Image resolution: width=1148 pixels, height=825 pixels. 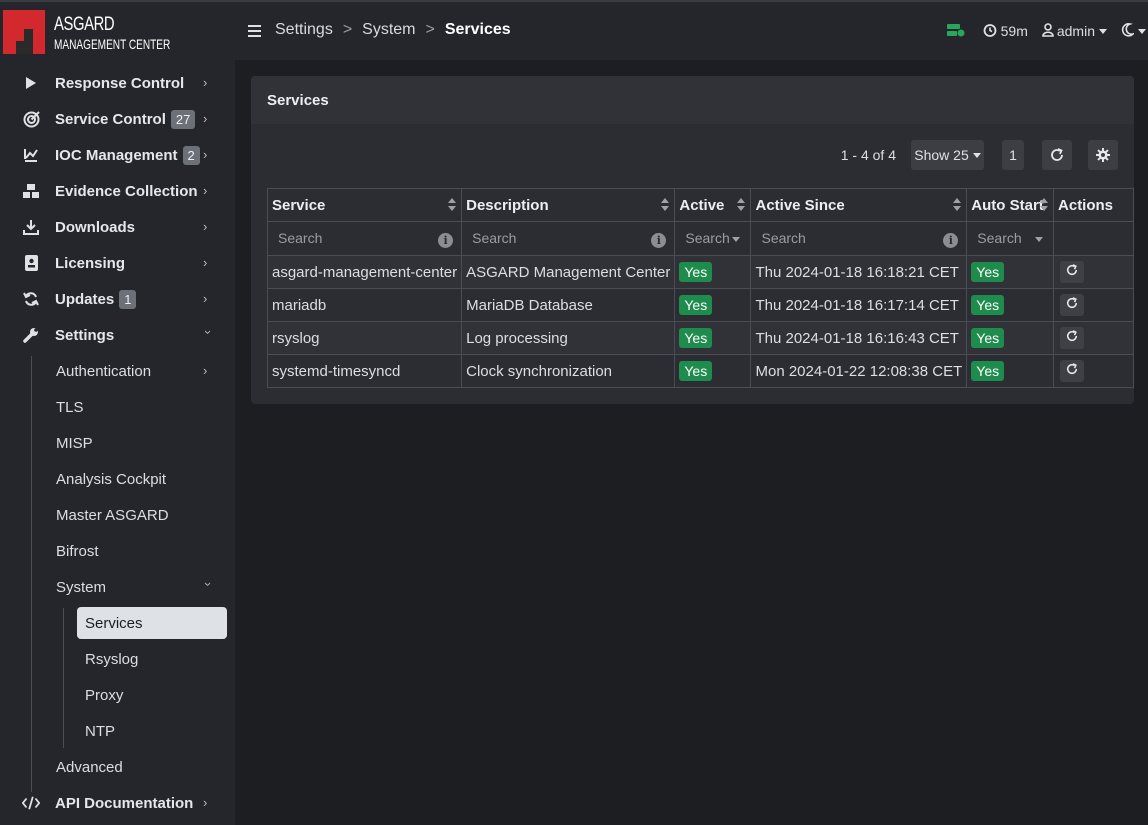 What do you see at coordinates (365, 238) in the screenshot?
I see `service-search-input` at bounding box center [365, 238].